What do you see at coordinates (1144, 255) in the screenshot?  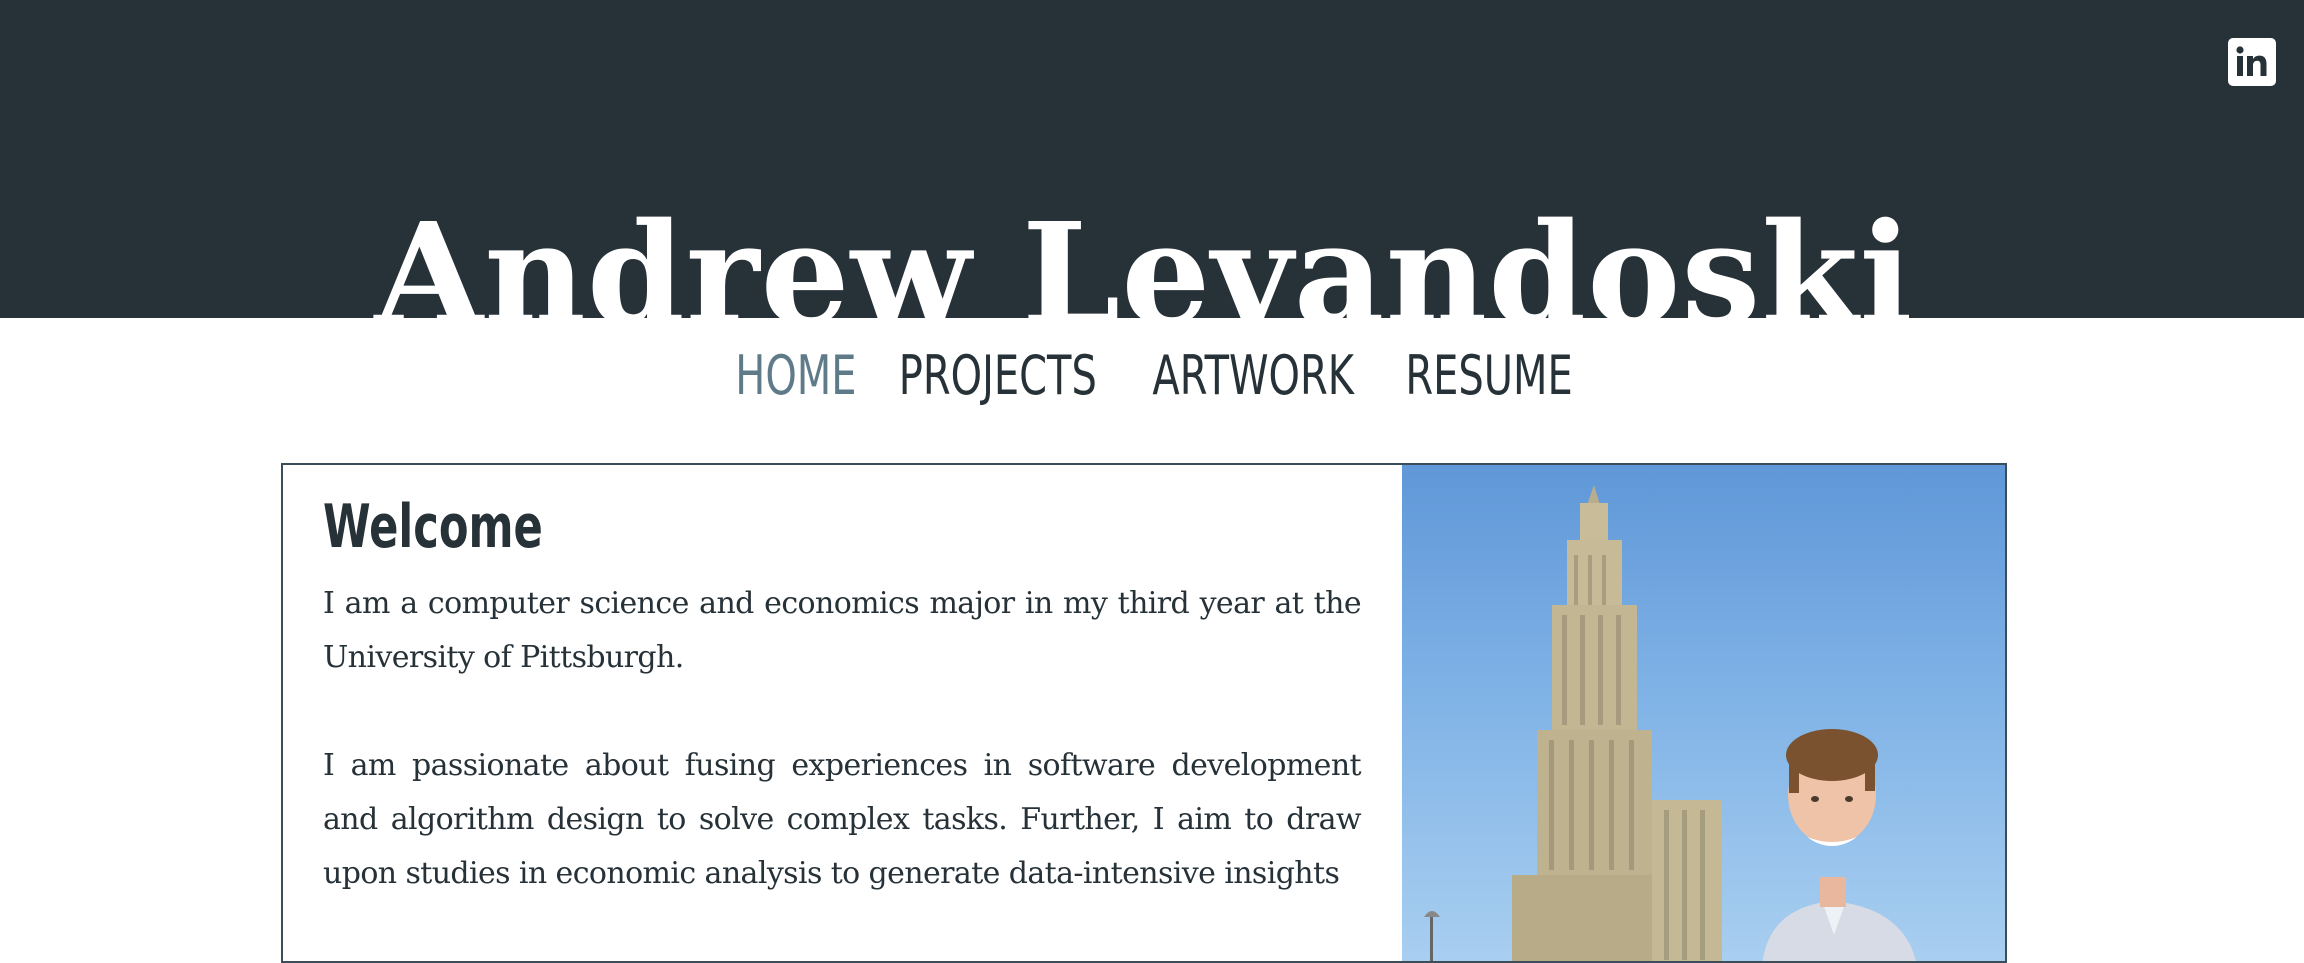 I see `site-title: Andrew Levandoski` at bounding box center [1144, 255].